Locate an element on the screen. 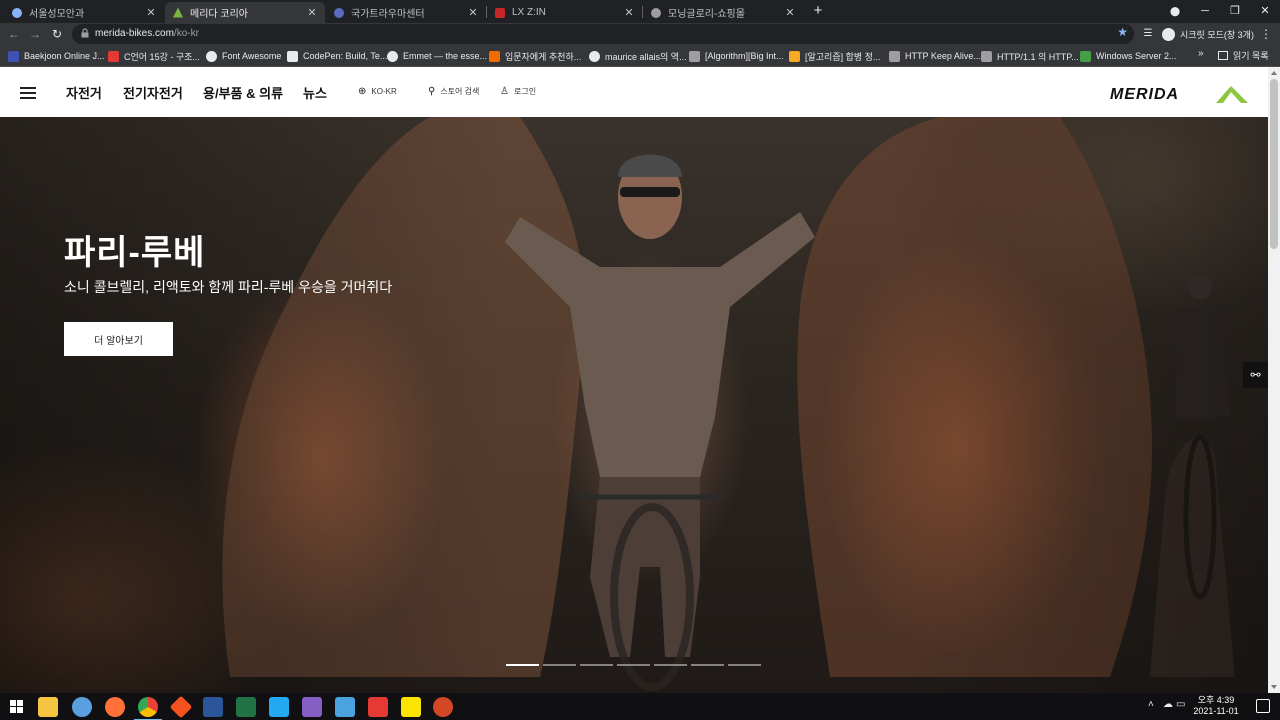 The height and width of the screenshot is (720, 1280). learn-more-button: 더 알아보기 is located at coordinates (118, 339).